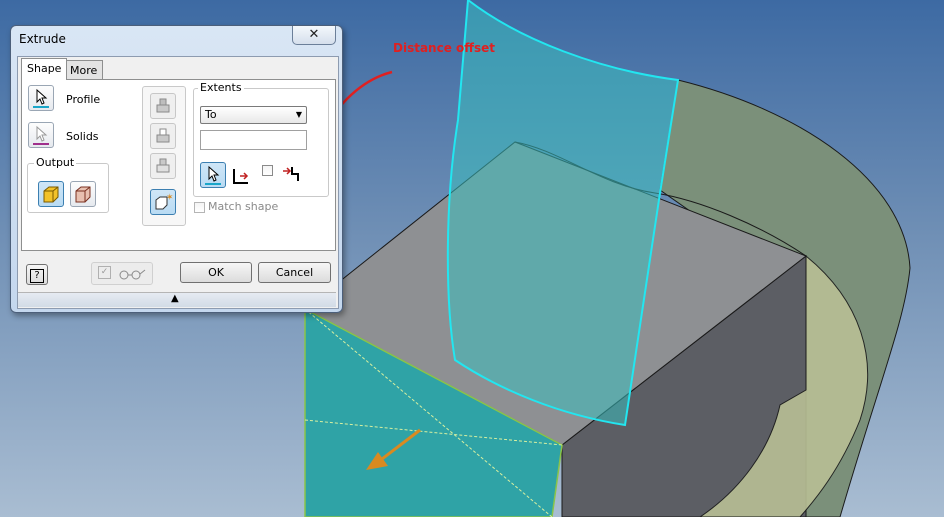 This screenshot has height=517, width=944. I want to click on intersect-button, so click(163, 166).